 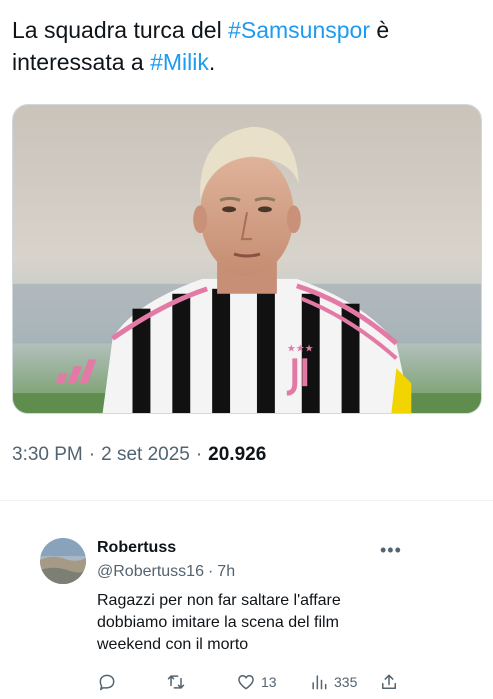 What do you see at coordinates (237, 455) in the screenshot?
I see `tweet-views-count: 20.926` at bounding box center [237, 455].